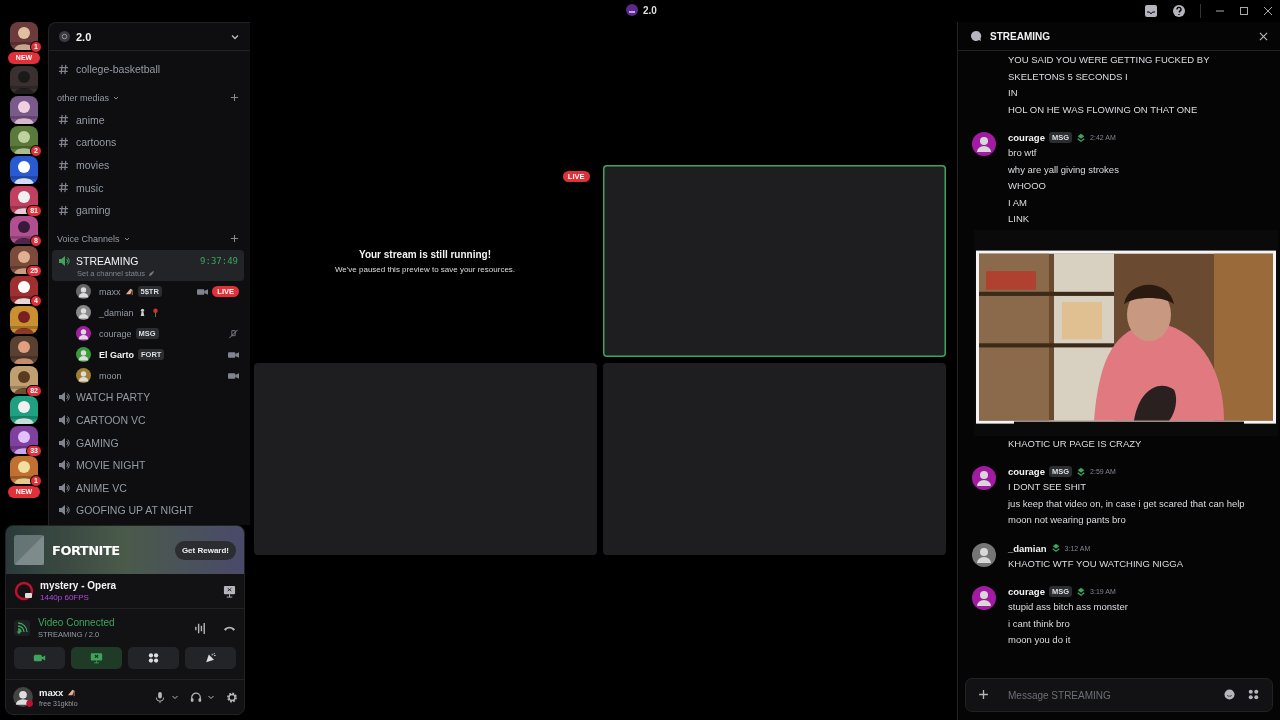 Image resolution: width=1280 pixels, height=720 pixels. Describe the element at coordinates (1119, 695) in the screenshot. I see `message-input: Message STREAMING` at that location.